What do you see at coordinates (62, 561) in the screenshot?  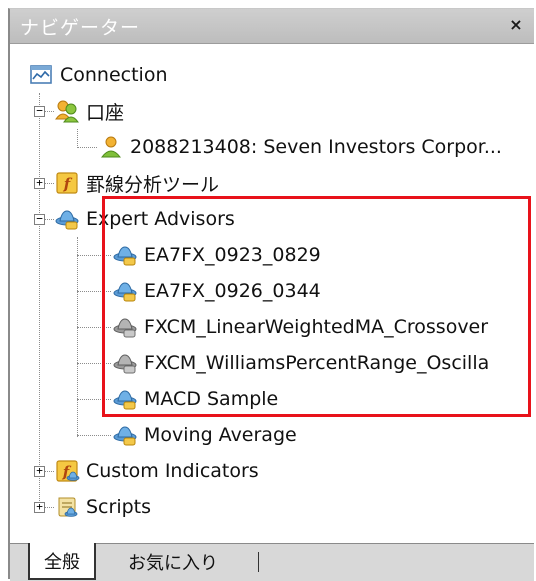 I see `tab-general: 全般` at bounding box center [62, 561].